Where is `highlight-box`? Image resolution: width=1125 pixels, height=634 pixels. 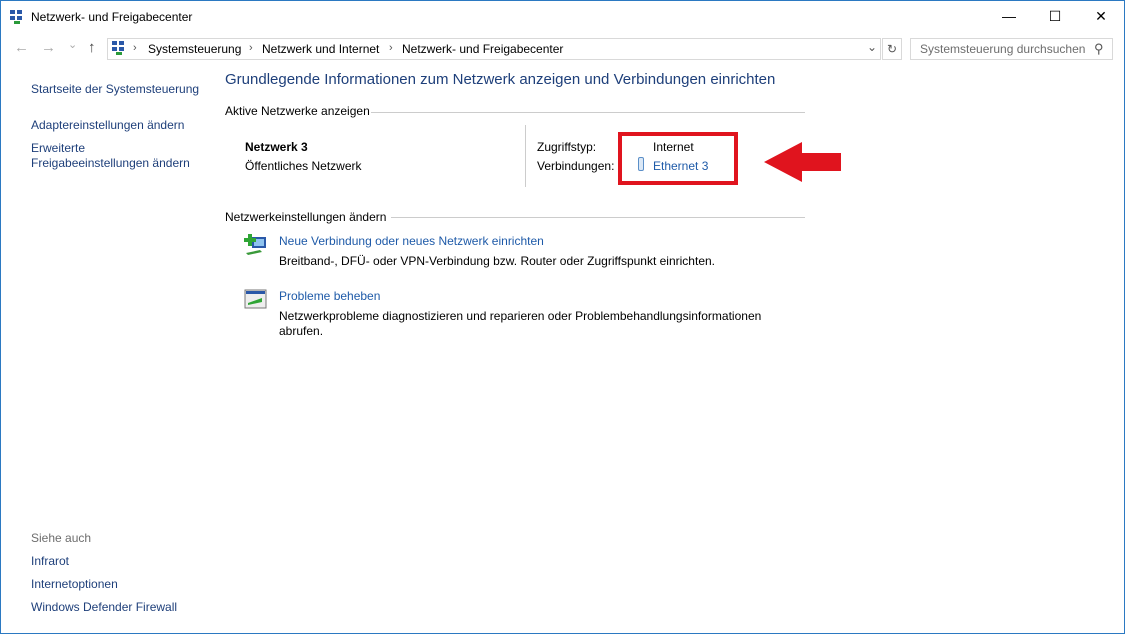 highlight-box is located at coordinates (678, 158).